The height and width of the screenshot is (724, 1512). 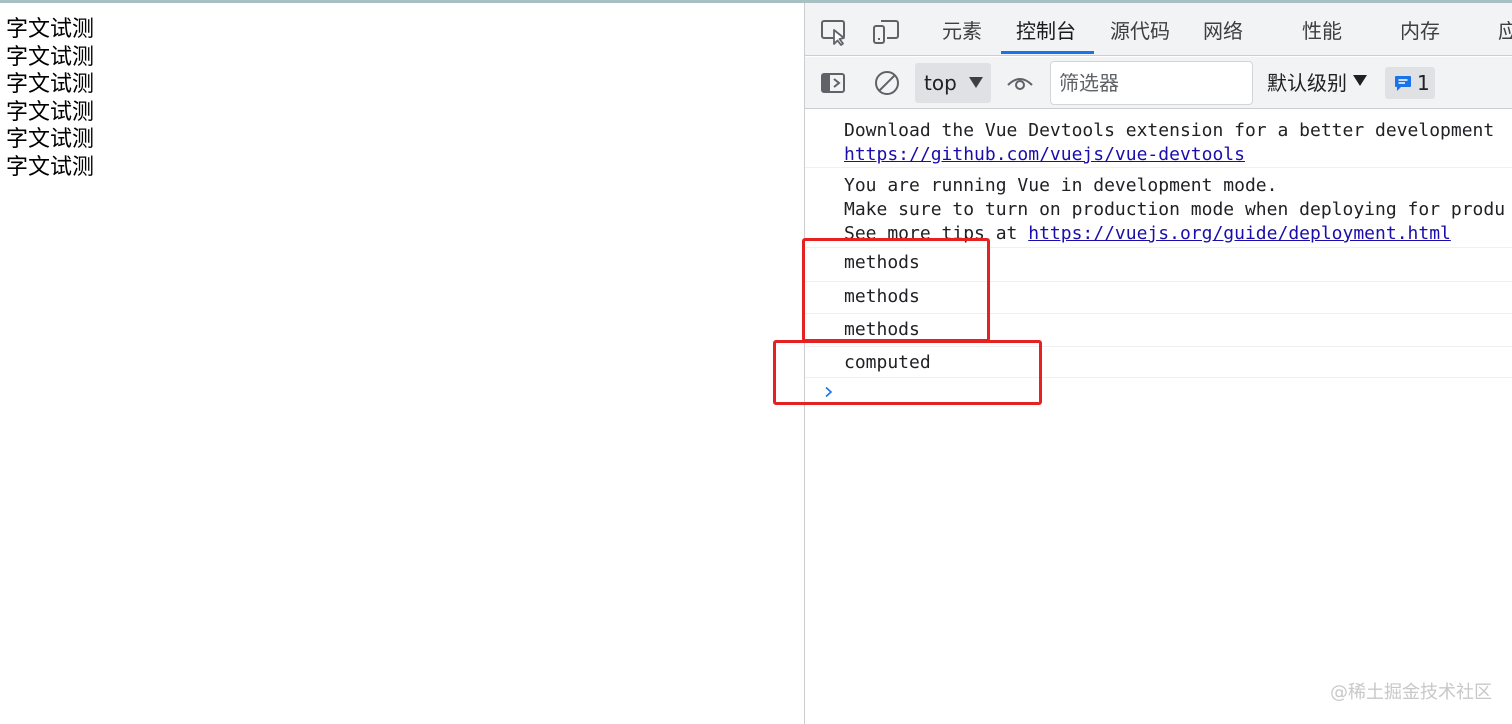 I want to click on log-level-label: 默认级别, so click(x=1307, y=83).